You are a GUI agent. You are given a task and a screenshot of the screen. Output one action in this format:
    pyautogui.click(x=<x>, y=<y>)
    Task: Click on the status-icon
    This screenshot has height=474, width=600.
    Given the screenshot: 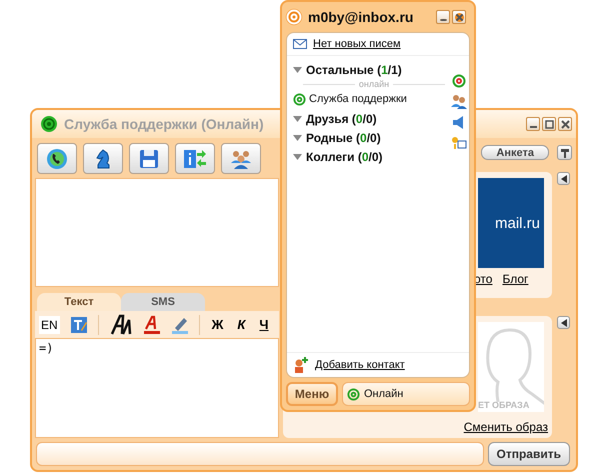 What is the action you would take?
    pyautogui.click(x=49, y=124)
    